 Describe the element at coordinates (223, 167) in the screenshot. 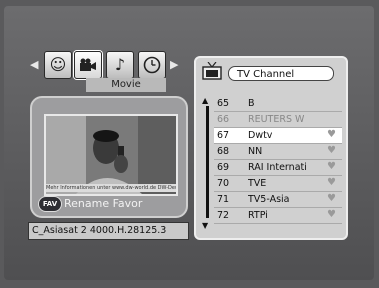

I see `channel-number: 69` at that location.